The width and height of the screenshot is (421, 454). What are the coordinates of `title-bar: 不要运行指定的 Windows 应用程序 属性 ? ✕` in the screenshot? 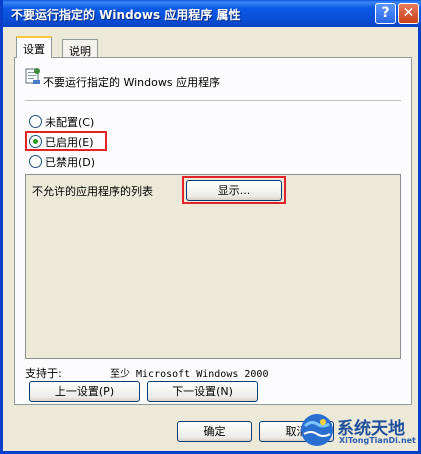 It's located at (212, 13).